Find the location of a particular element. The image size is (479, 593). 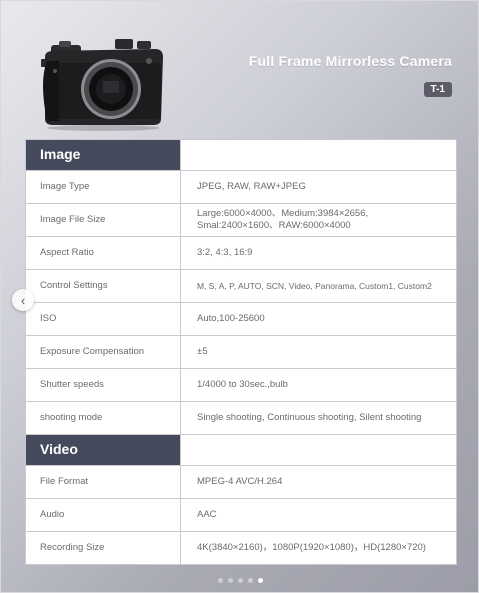

spec-value: MPEG-4 AVC/H.264 is located at coordinates (318, 482).